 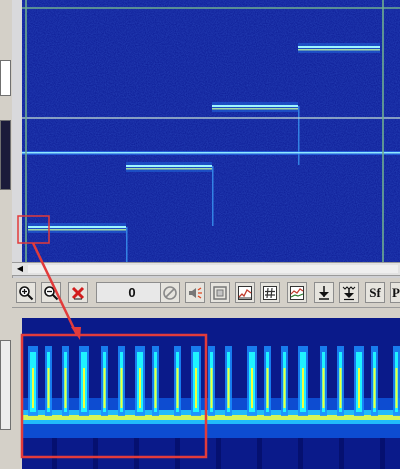 I want to click on toolbar: 0 Sf P, so click(x=206, y=293).